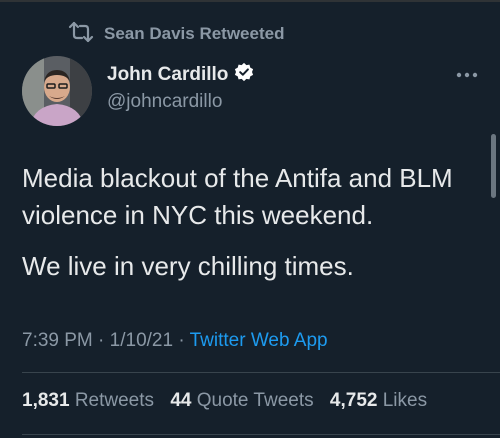 The width and height of the screenshot is (500, 438). Describe the element at coordinates (244, 74) in the screenshot. I see `verified-badge-icon` at that location.